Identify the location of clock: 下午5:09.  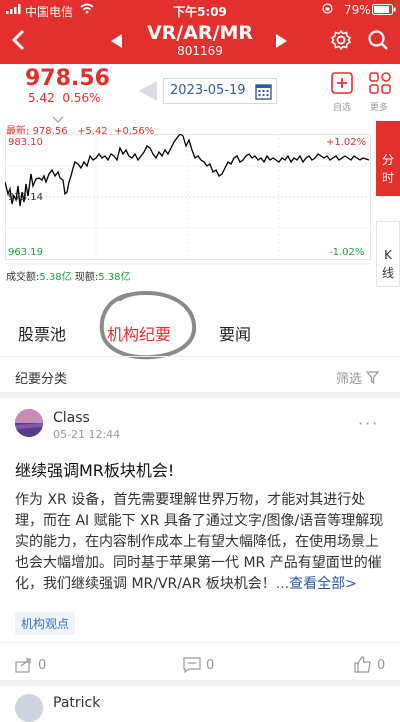
(200, 12).